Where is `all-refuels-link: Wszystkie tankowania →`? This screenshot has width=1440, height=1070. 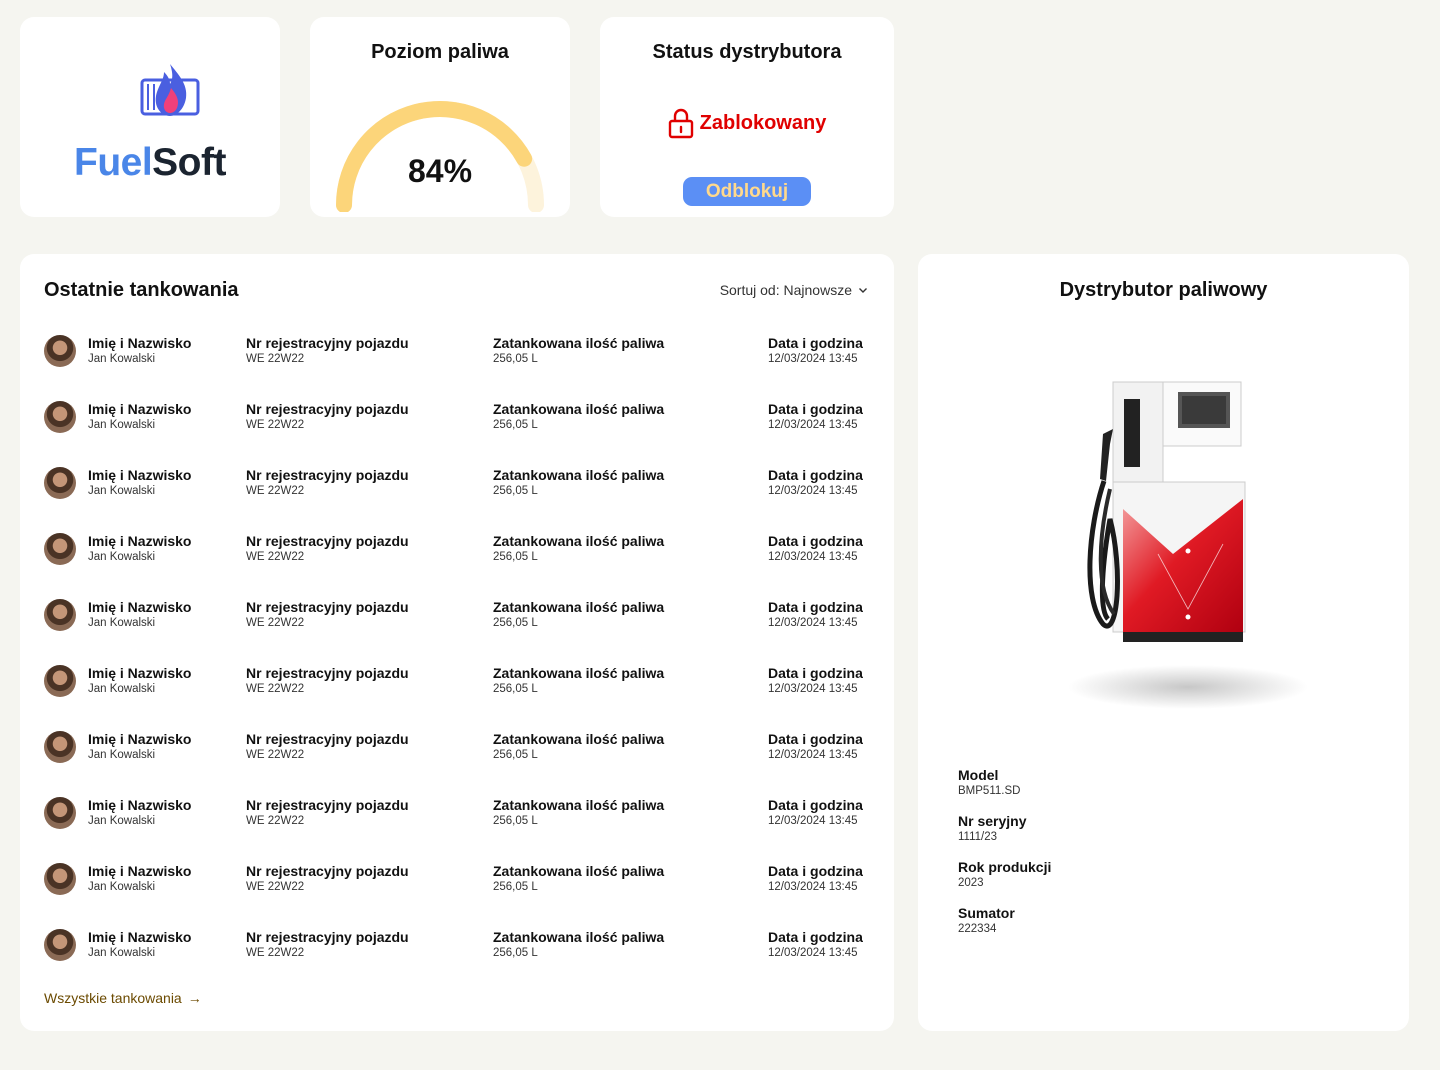 all-refuels-link: Wszystkie tankowania → is located at coordinates (123, 998).